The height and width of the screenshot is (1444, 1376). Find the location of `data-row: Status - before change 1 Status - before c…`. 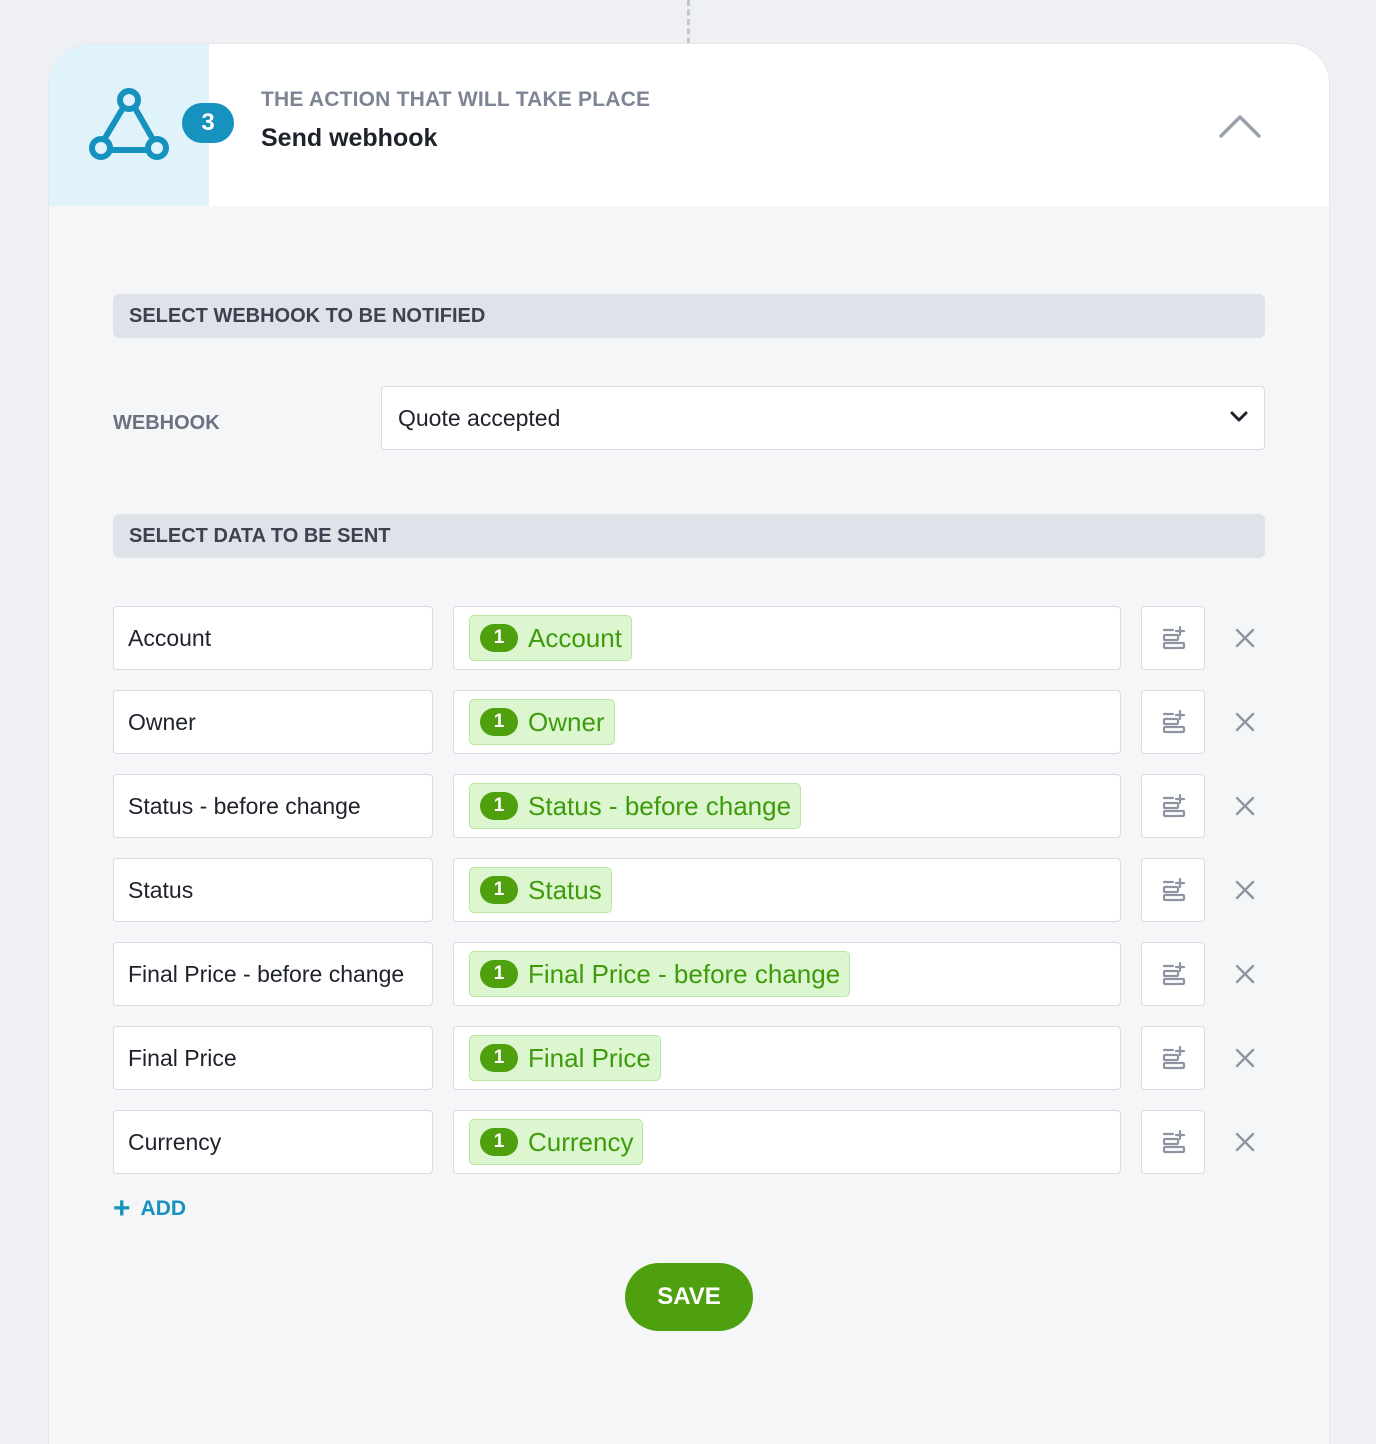

data-row: Status - before change 1 Status - before c… is located at coordinates (689, 806).